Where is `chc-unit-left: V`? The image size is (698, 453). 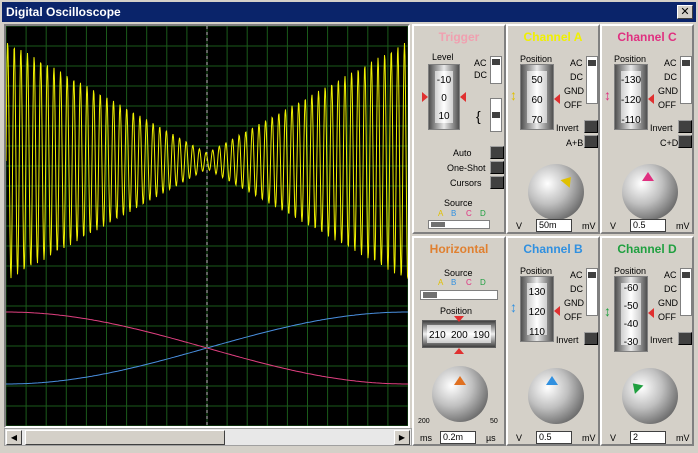 chc-unit-left: V is located at coordinates (613, 226).